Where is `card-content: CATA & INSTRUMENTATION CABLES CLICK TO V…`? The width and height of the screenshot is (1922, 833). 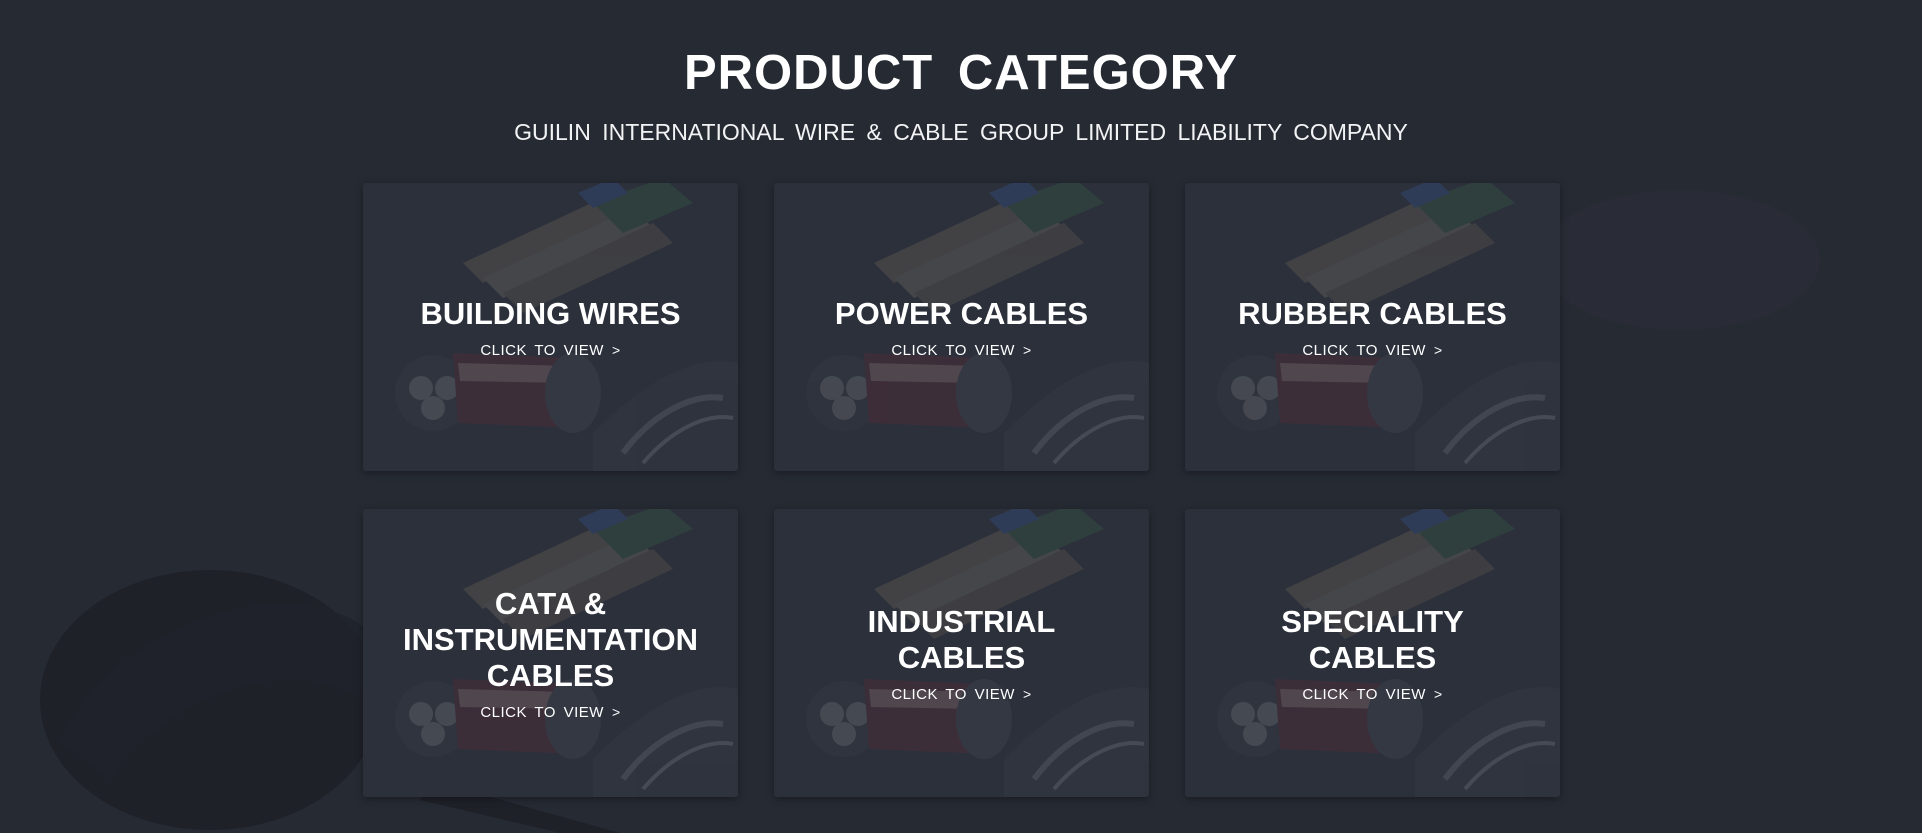
card-content: CATA & INSTRUMENTATION CABLES CLICK TO V… is located at coordinates (550, 653).